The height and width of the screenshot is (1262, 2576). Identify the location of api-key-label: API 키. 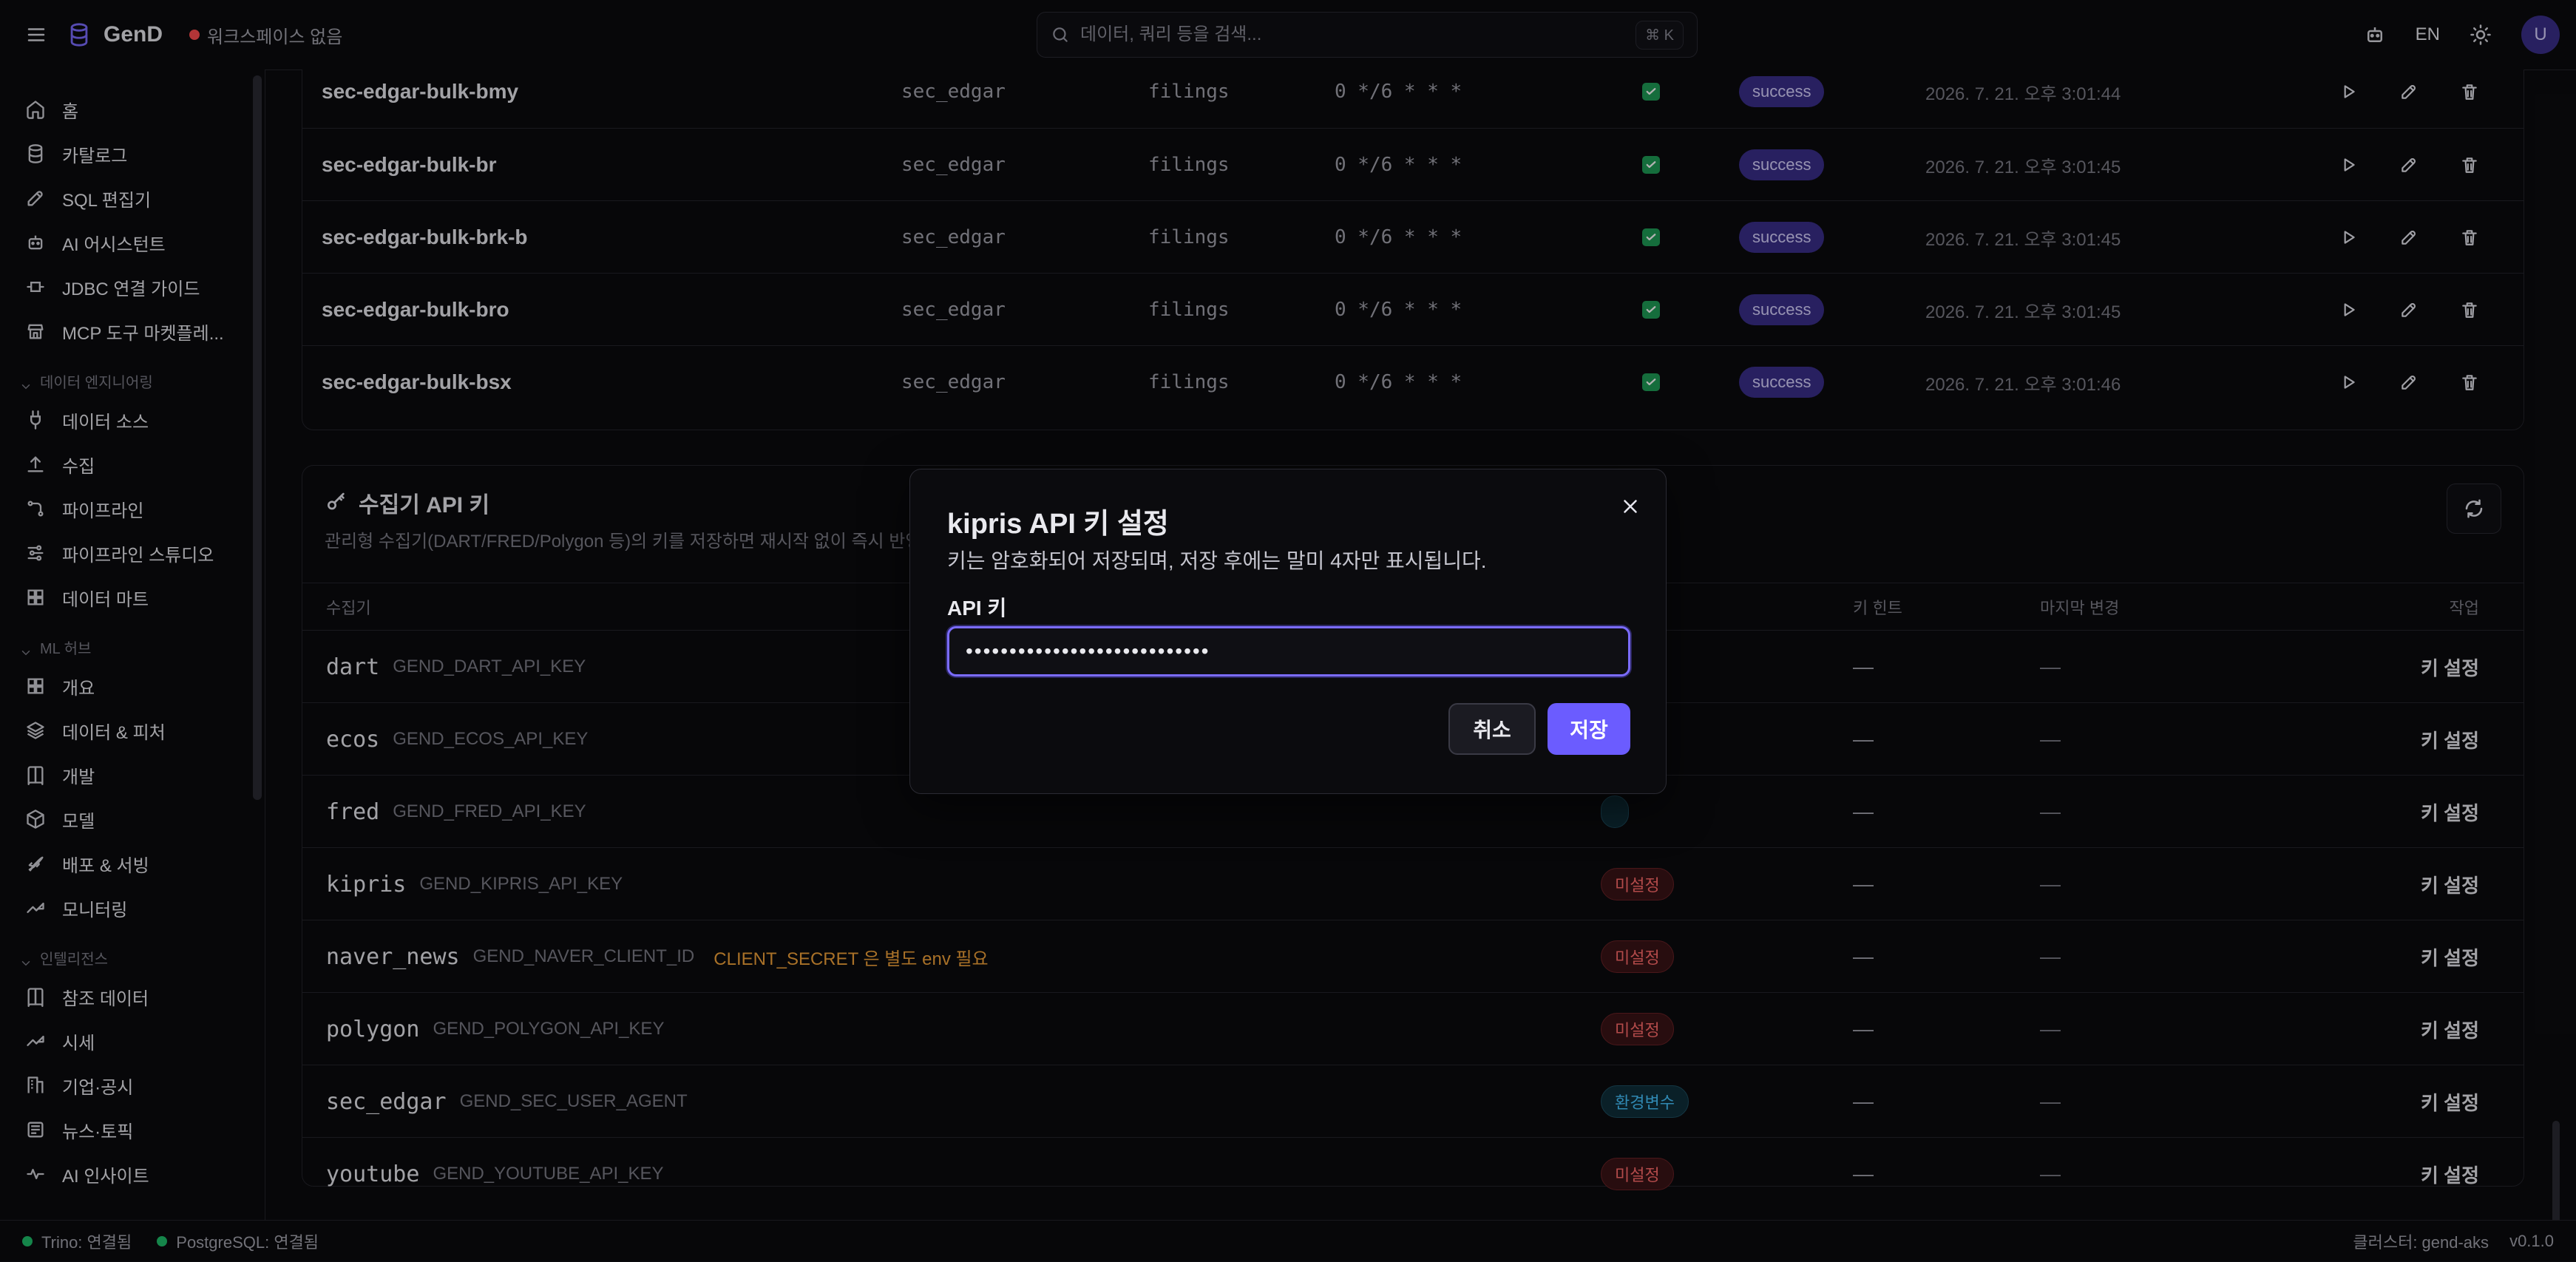
(977, 608).